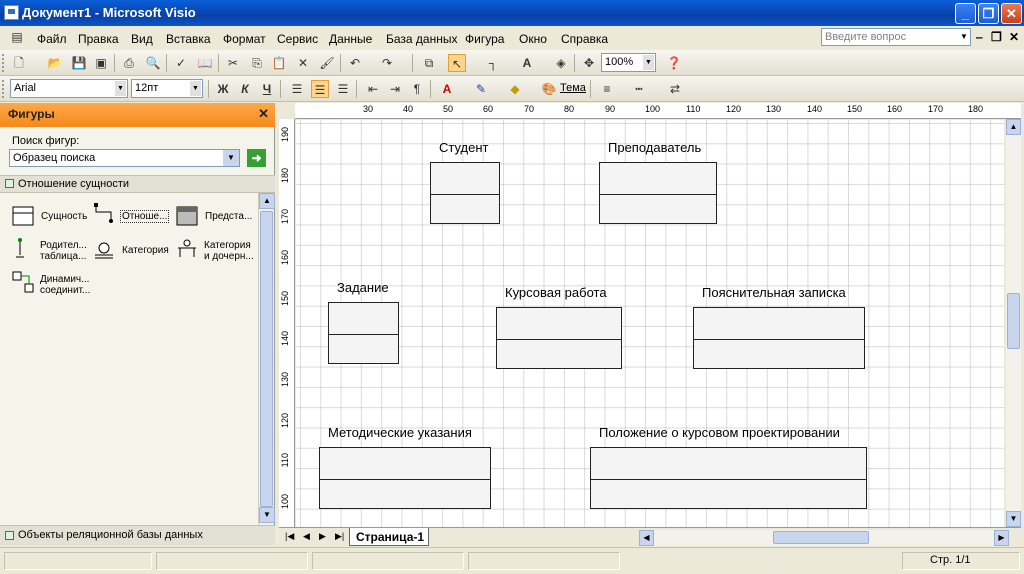 The width and height of the screenshot is (1024, 574). I want to click on stencil-scrollbar: ▲ ▼, so click(266, 359).